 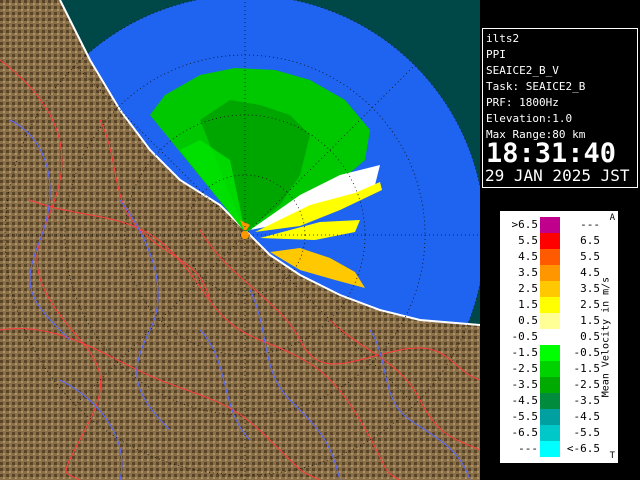 What do you see at coordinates (590, 256) in the screenshot?
I see `legend-high-value: 5.5` at bounding box center [590, 256].